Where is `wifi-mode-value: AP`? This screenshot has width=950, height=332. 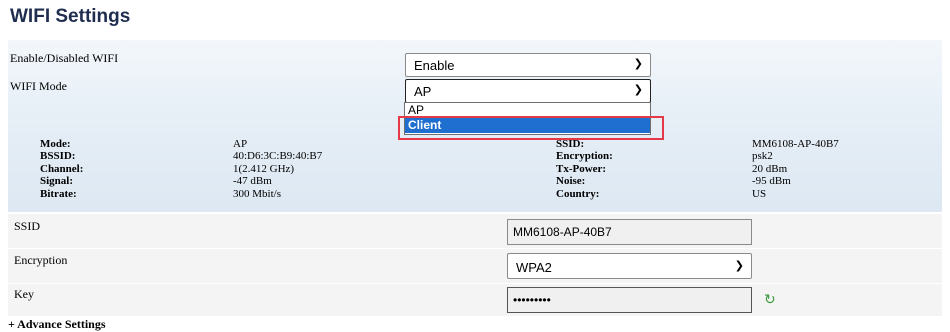 wifi-mode-value: AP is located at coordinates (423, 91).